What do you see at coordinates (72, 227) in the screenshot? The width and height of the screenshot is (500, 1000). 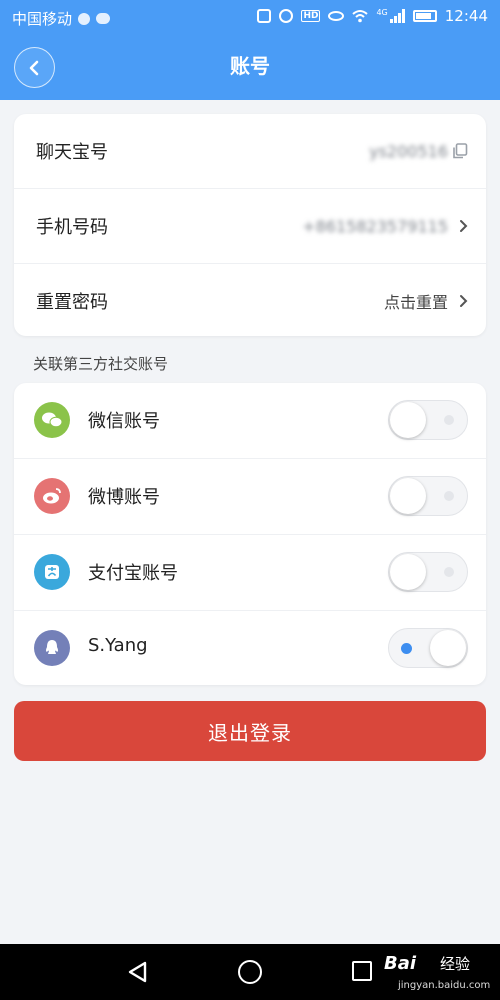 I see `phone-label: 手机号码` at bounding box center [72, 227].